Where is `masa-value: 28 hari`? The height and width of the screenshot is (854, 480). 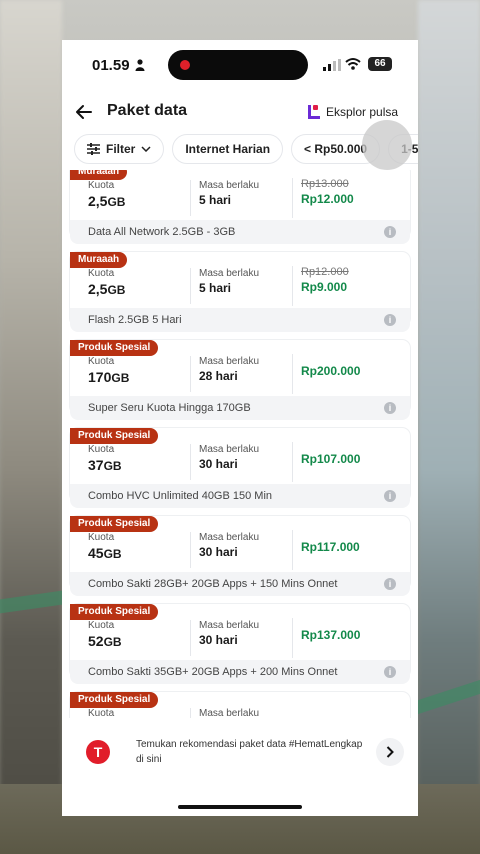
masa-value: 28 hari is located at coordinates (218, 376).